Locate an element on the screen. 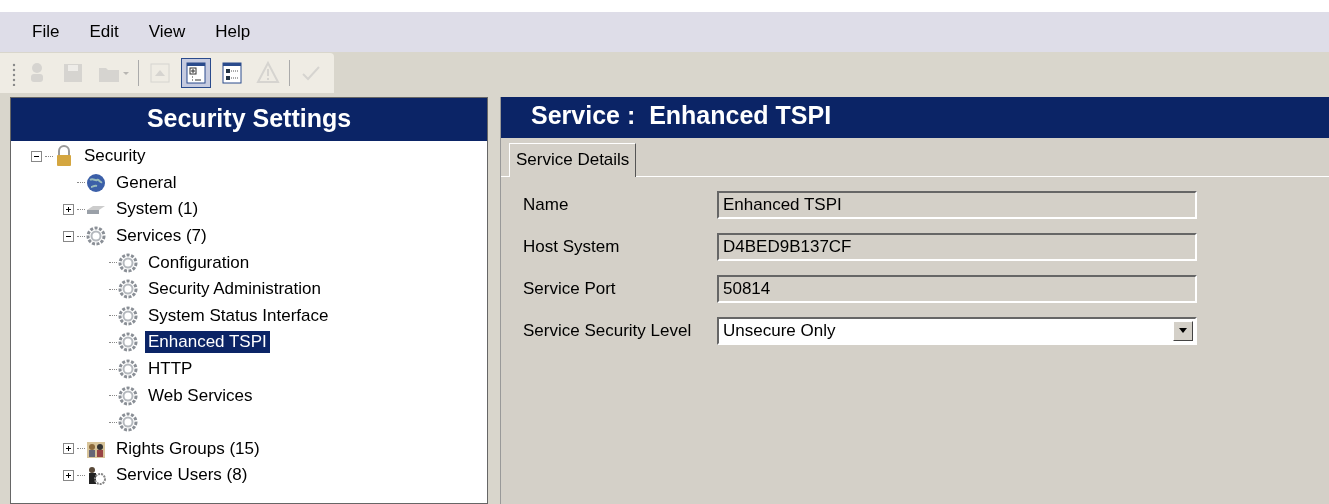  menu-item: Edit is located at coordinates (104, 32).